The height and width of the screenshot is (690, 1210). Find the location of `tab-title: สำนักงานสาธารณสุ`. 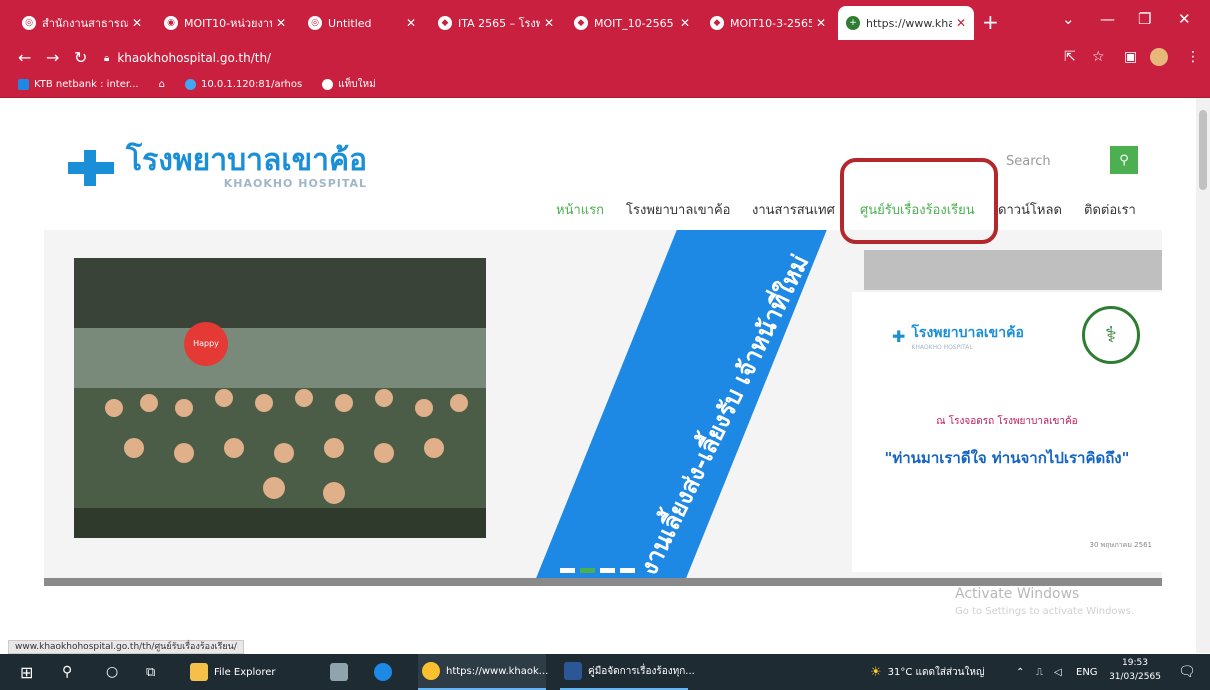

tab-title: สำนักงานสาธารณสุ is located at coordinates (85, 23).